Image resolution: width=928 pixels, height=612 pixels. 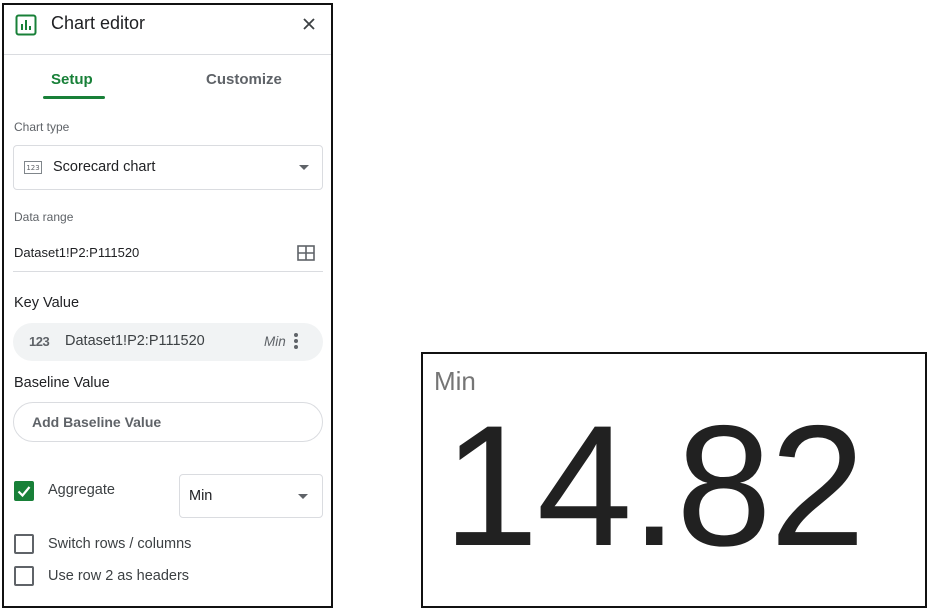 I want to click on chart-icon, so click(x=26, y=25).